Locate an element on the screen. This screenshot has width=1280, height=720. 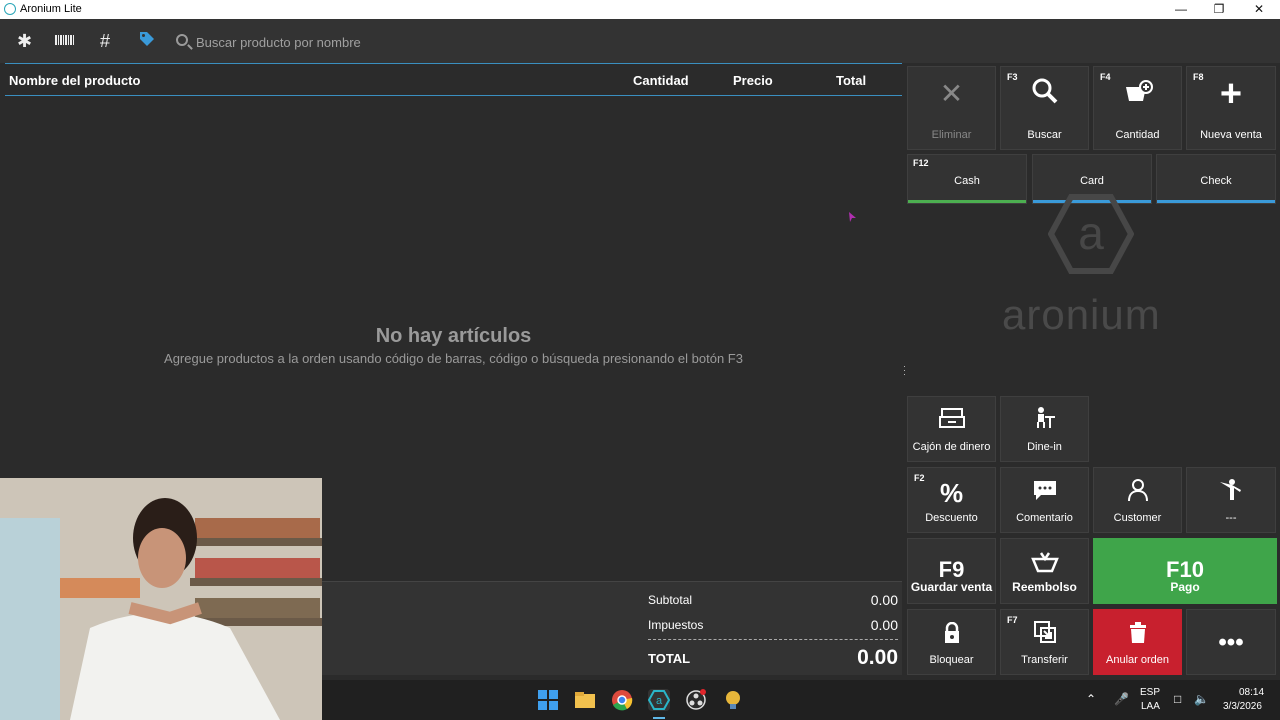
file-explorer-icon is located at coordinates (585, 700).